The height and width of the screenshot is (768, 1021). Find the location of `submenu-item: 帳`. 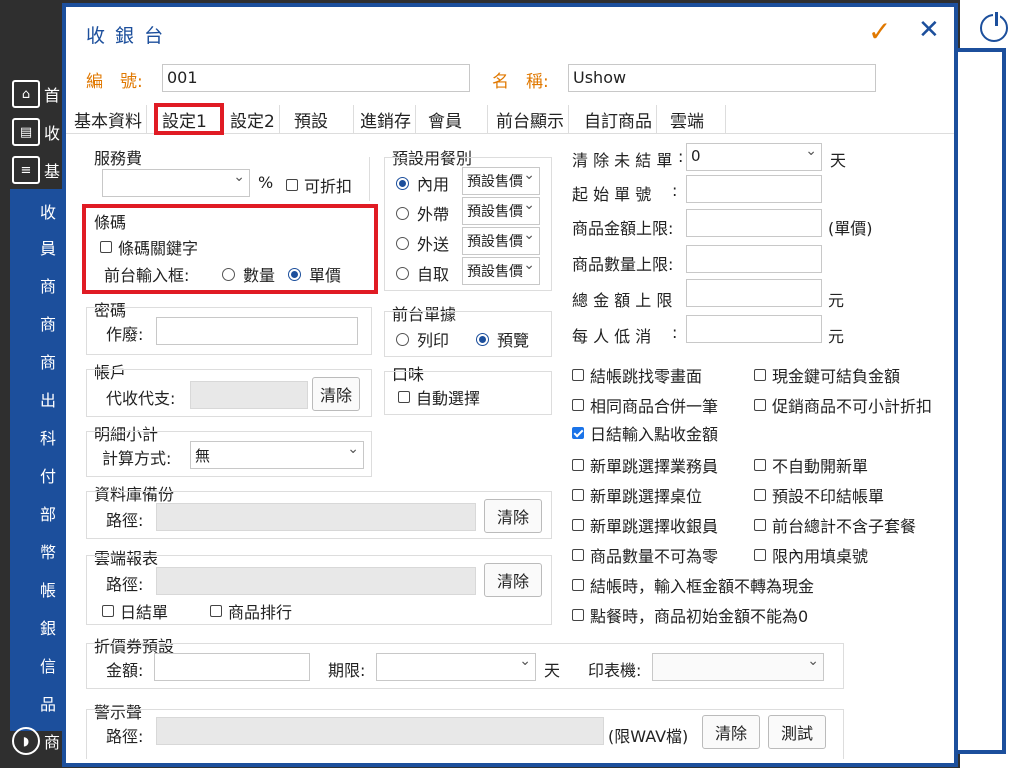

submenu-item: 帳 is located at coordinates (48, 589).